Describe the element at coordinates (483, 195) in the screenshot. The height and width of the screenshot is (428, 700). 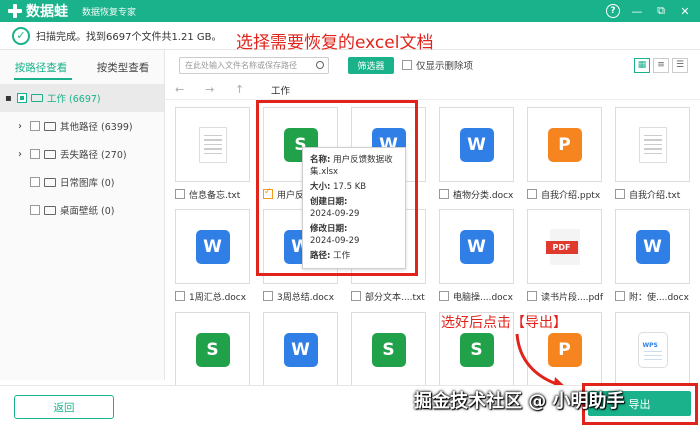
I see `file-name: 植物分类.docx` at that location.